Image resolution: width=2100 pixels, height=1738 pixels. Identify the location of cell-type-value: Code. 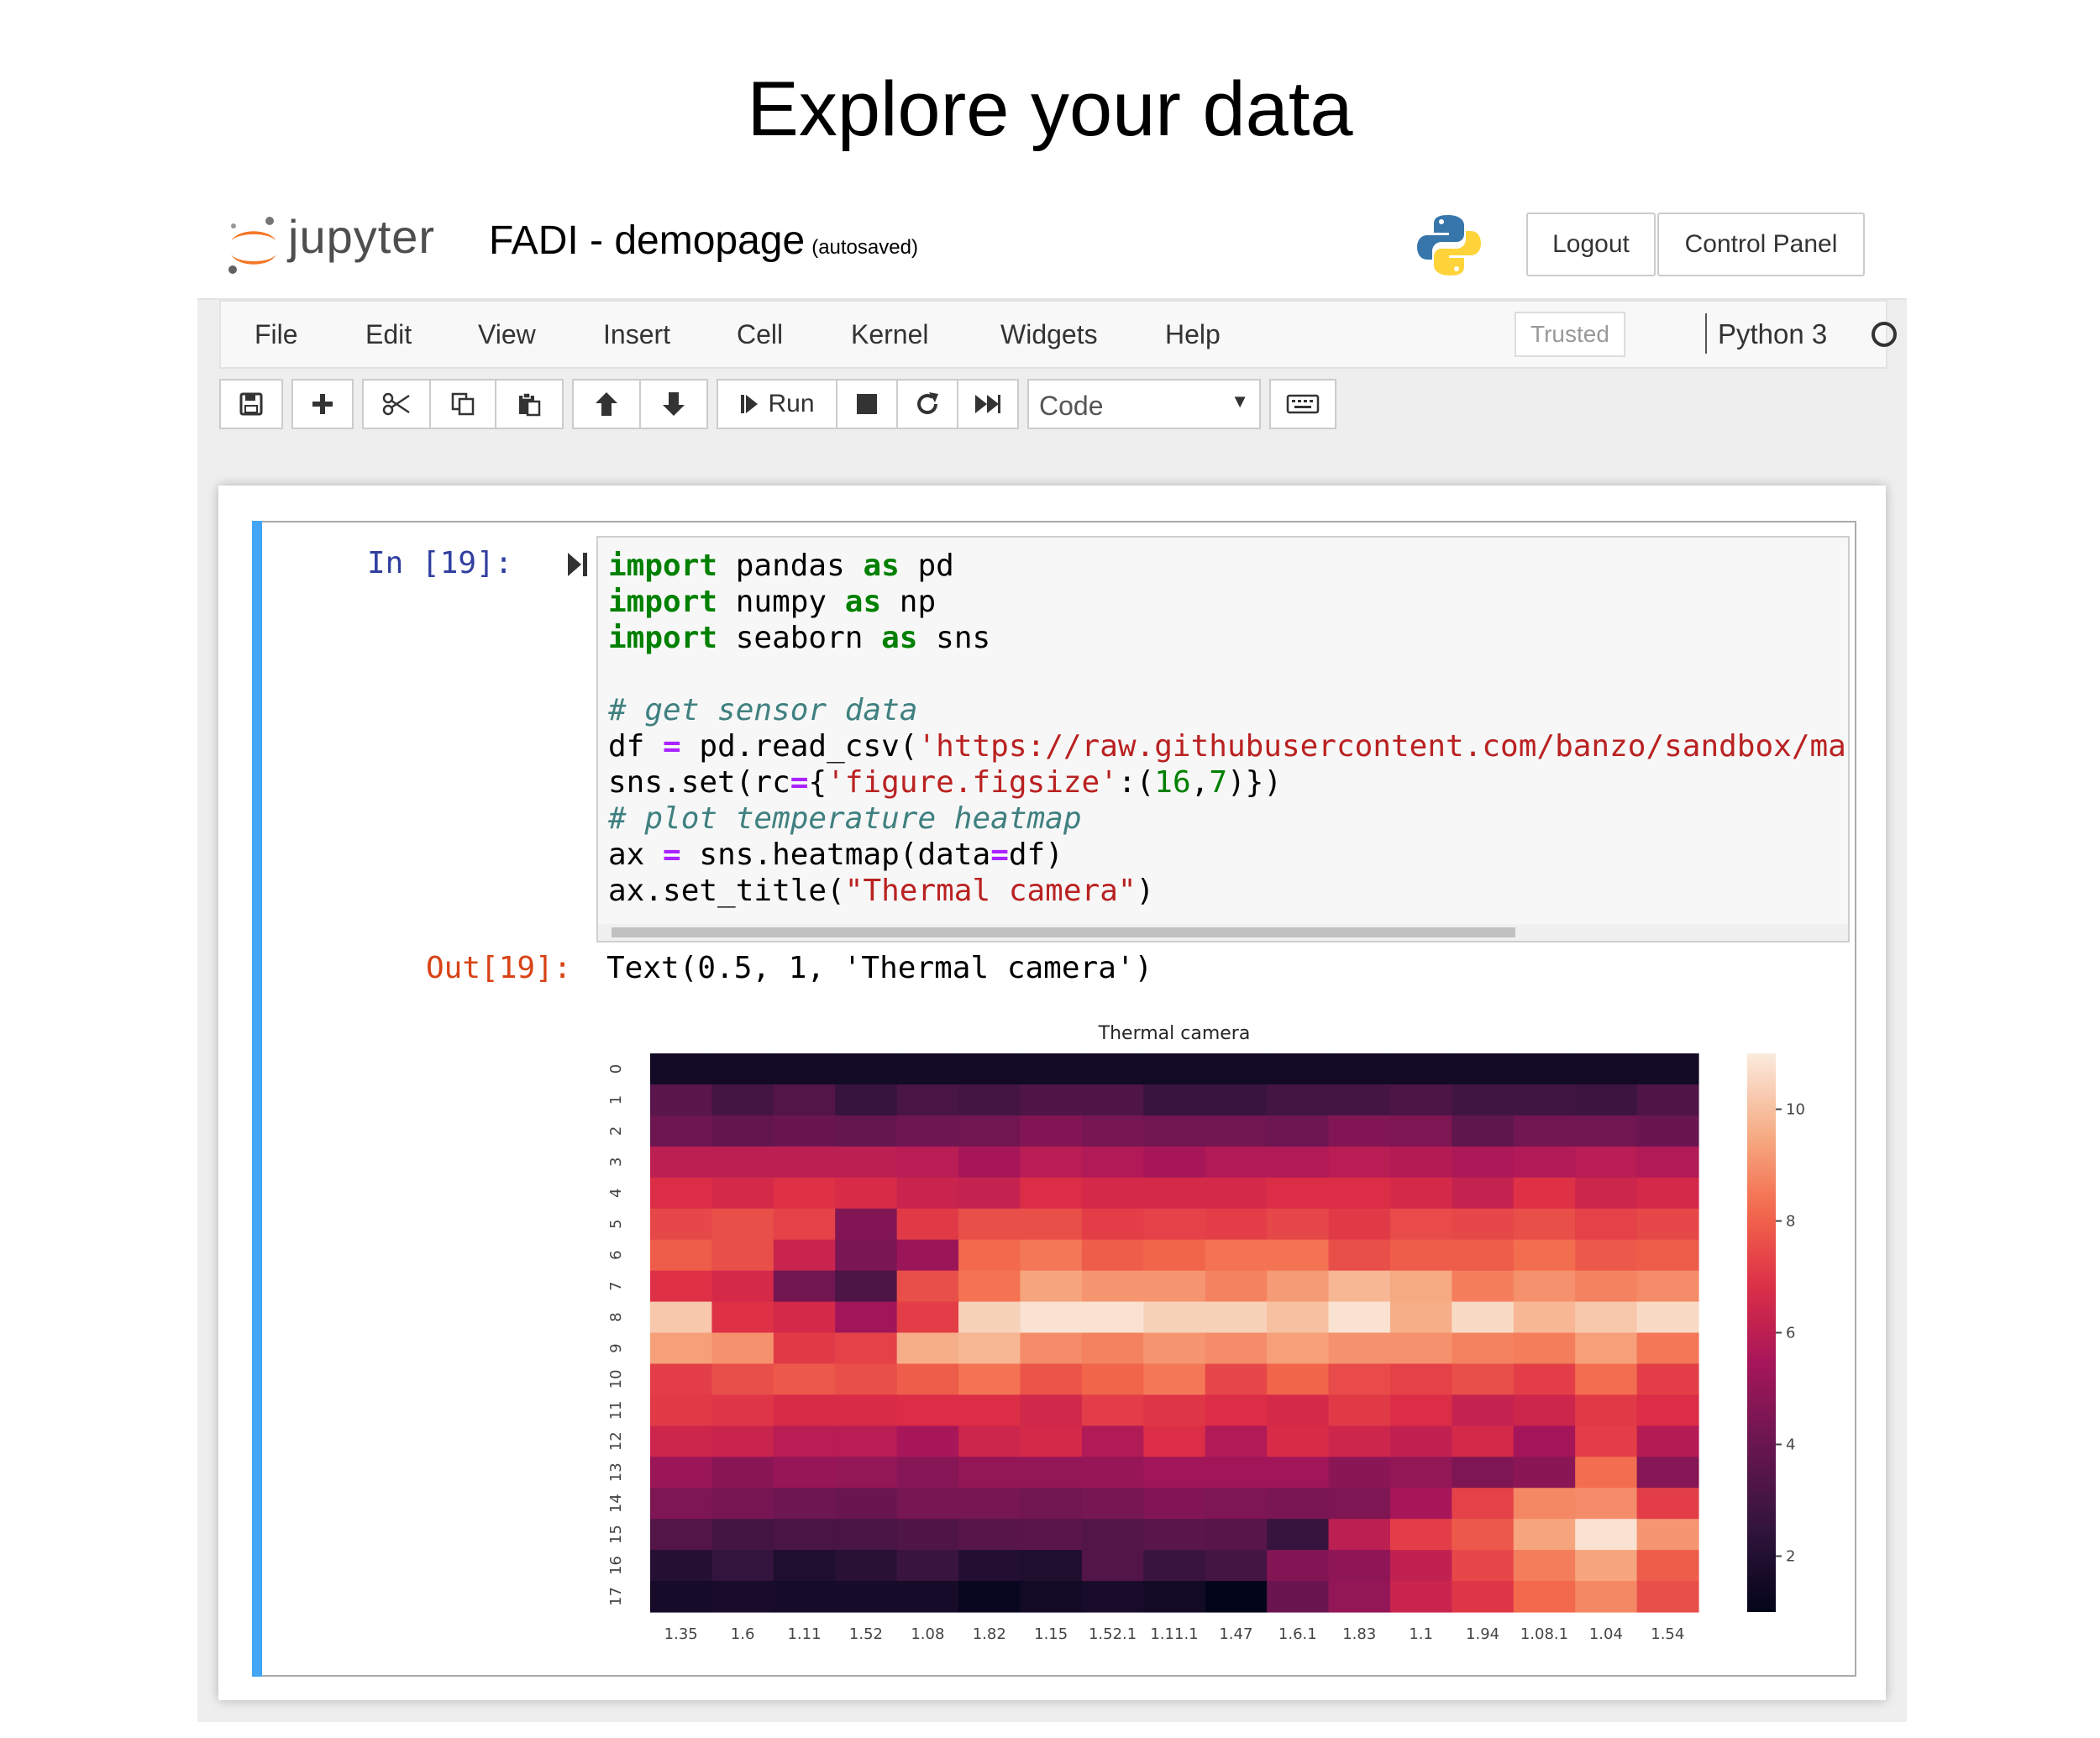
(1071, 406).